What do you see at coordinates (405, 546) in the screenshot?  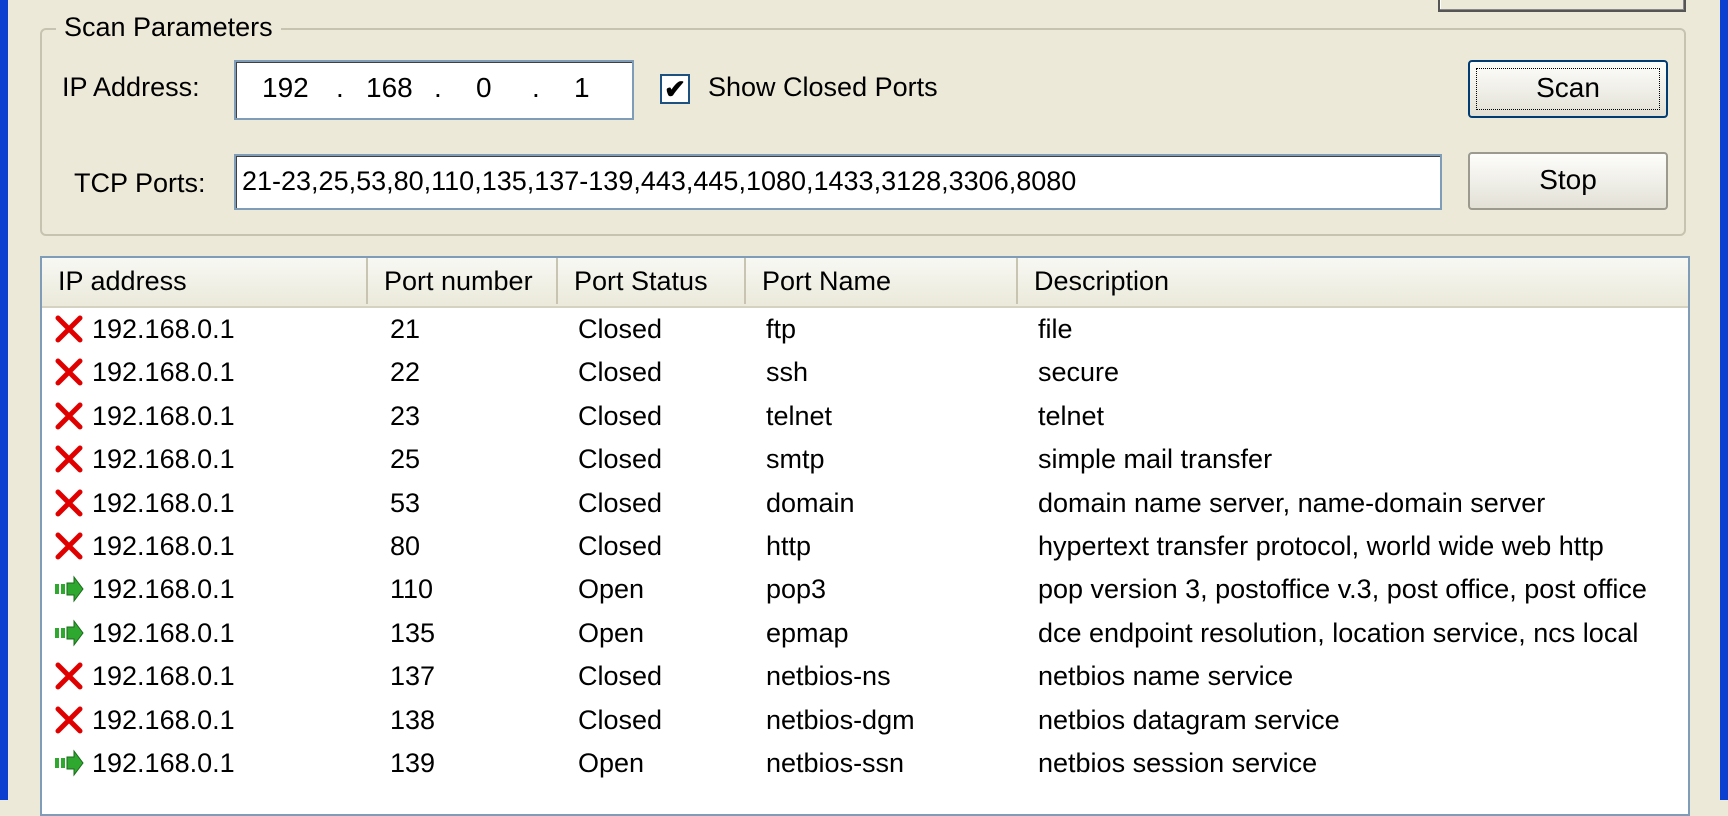 I see `cell-port-number: 80` at bounding box center [405, 546].